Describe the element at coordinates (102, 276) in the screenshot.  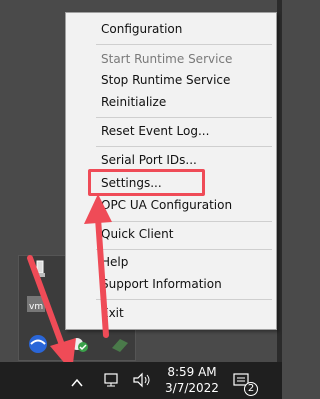
I see `arrow-to-settings` at that location.